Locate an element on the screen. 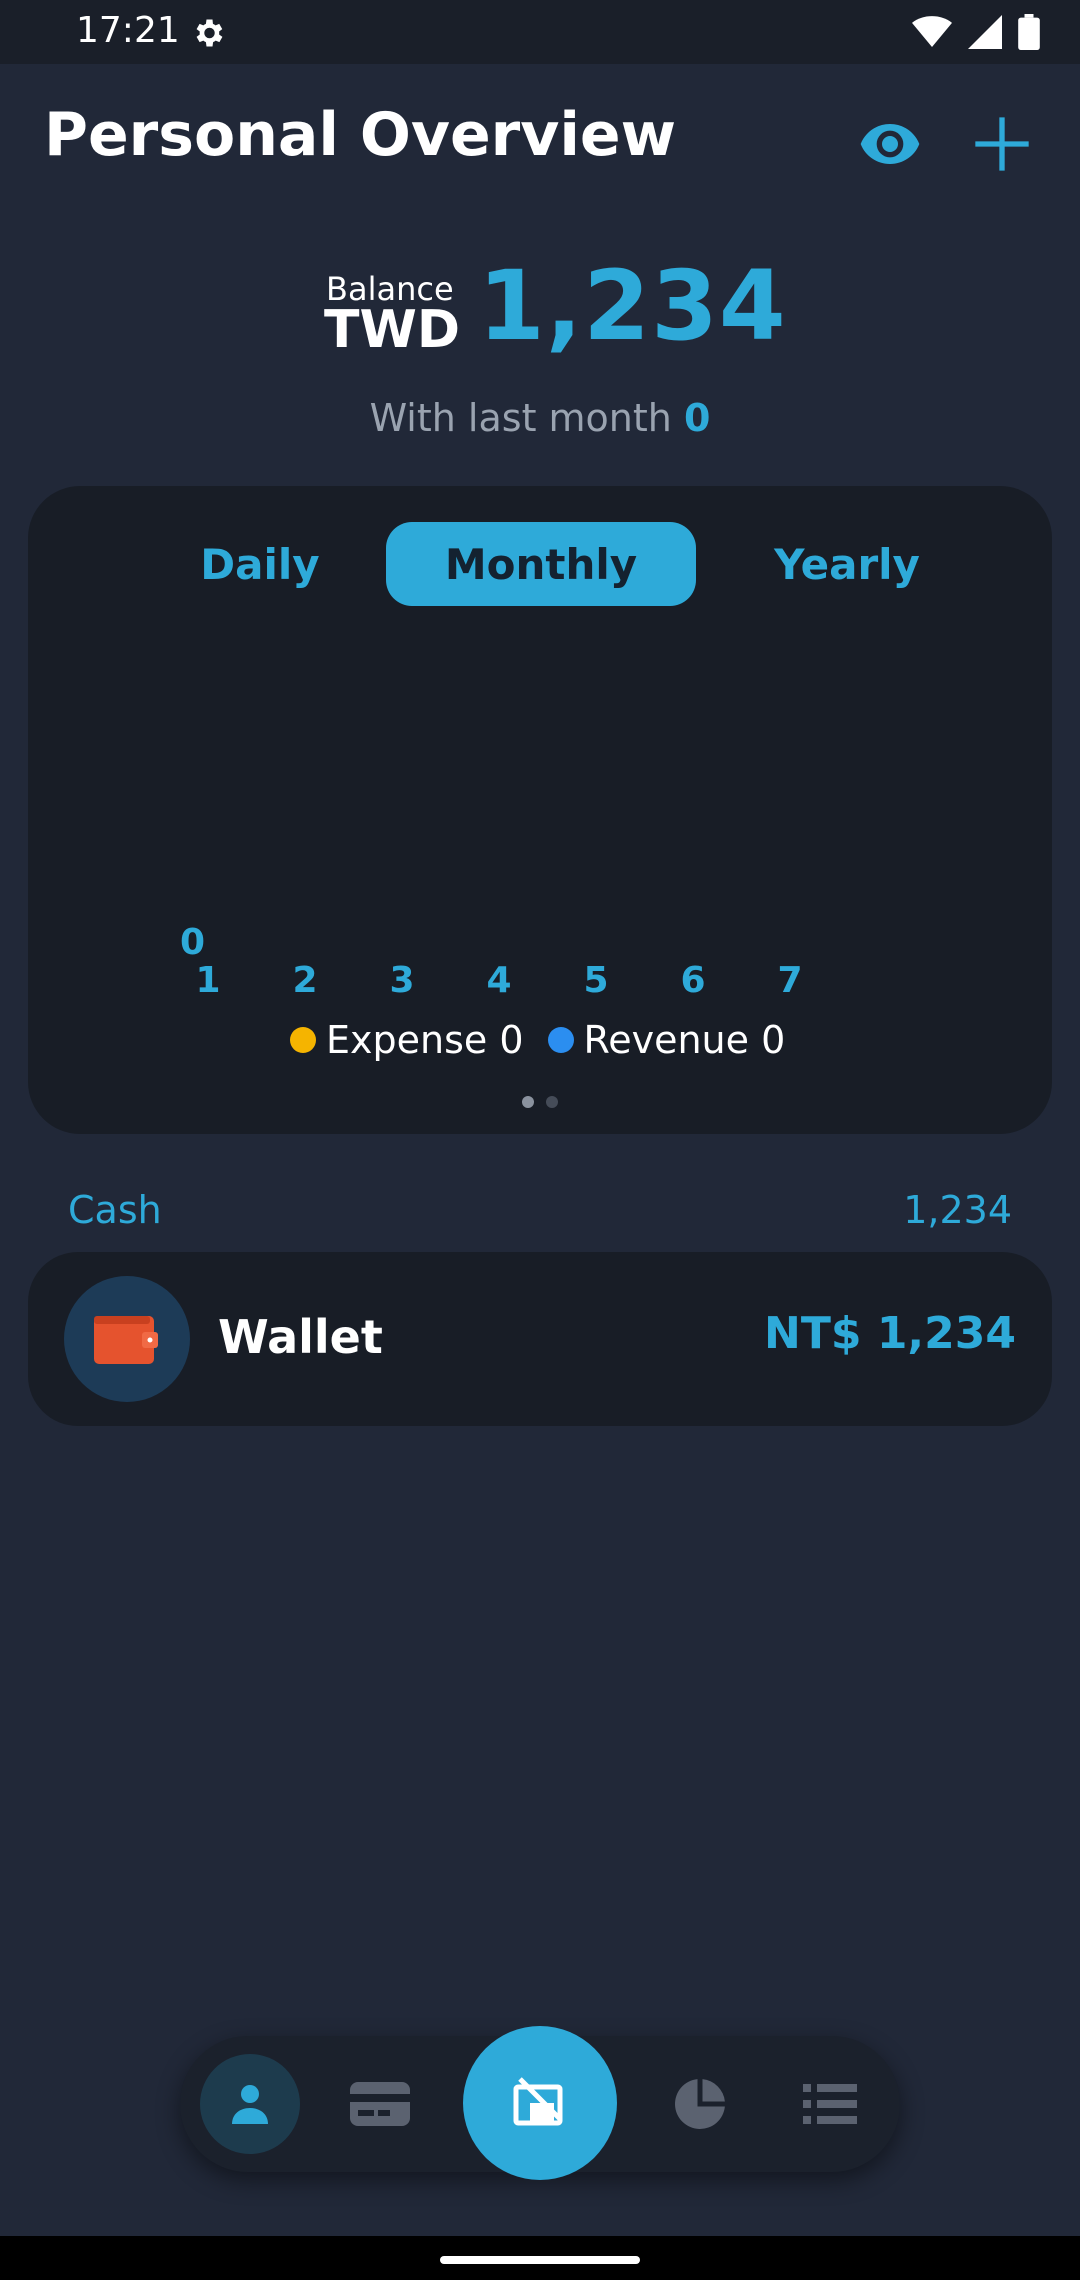  expense-dot-icon is located at coordinates (303, 1040).